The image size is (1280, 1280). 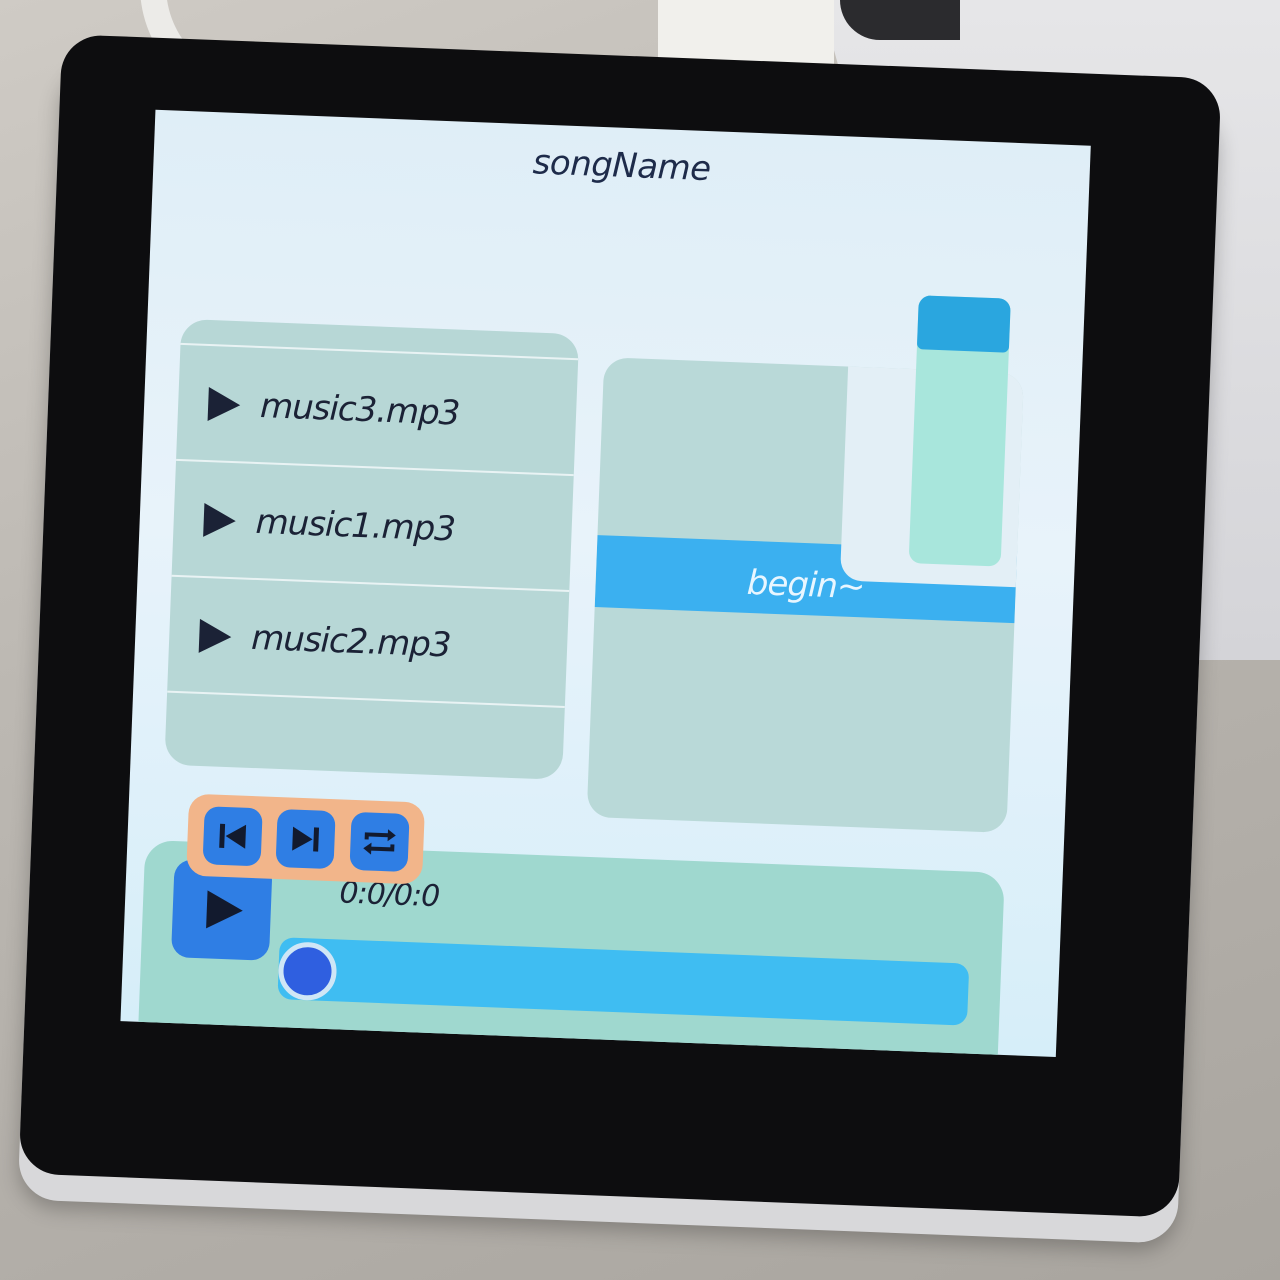 I want to click on playlist-item: music2.mp3, so click(x=368, y=641).